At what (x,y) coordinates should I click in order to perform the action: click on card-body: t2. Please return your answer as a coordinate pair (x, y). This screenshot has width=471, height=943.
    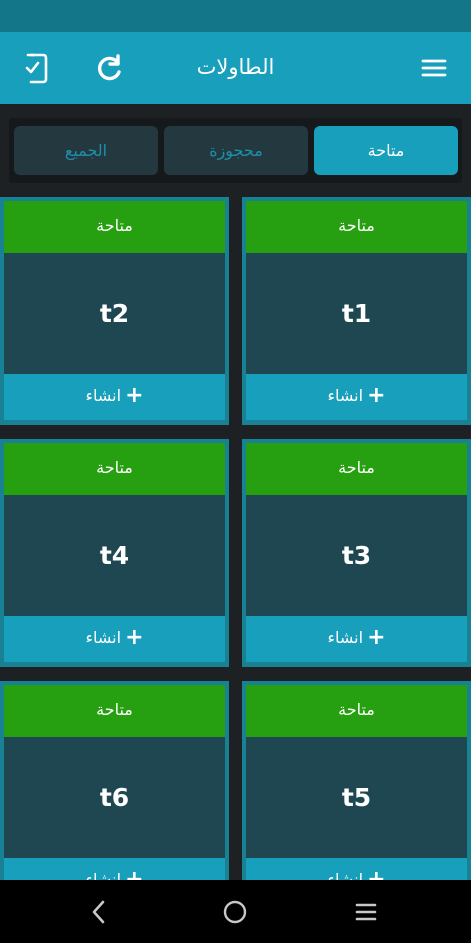
    Looking at the image, I should click on (114, 313).